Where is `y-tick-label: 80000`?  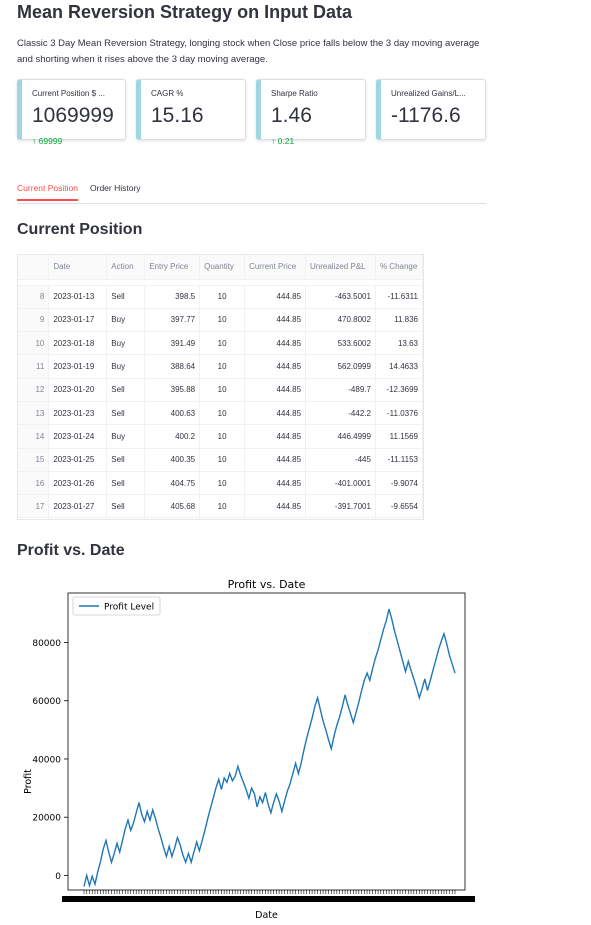 y-tick-label: 80000 is located at coordinates (46, 644).